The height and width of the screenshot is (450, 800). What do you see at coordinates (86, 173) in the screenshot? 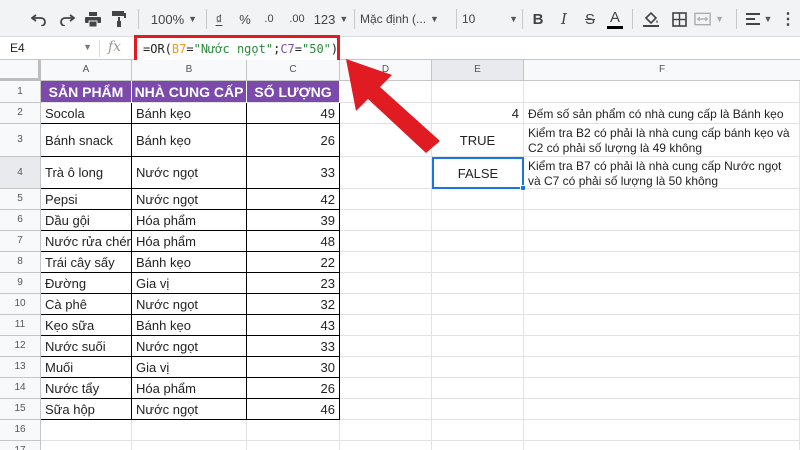
I see `product-cell: Trà ô long` at bounding box center [86, 173].